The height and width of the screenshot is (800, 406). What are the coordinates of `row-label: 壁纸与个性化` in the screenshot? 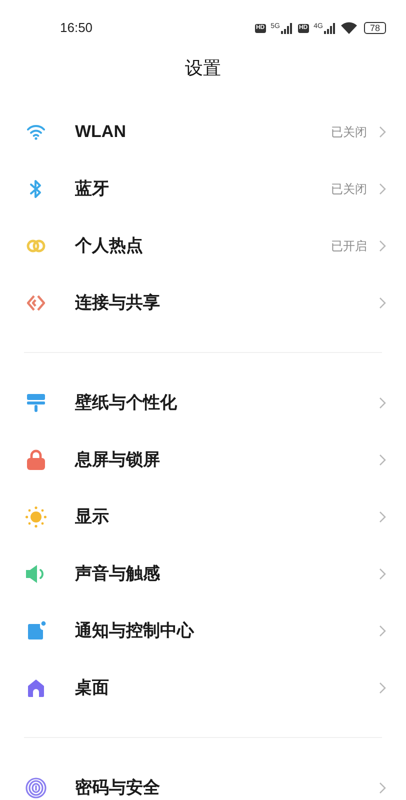 It's located at (126, 403).